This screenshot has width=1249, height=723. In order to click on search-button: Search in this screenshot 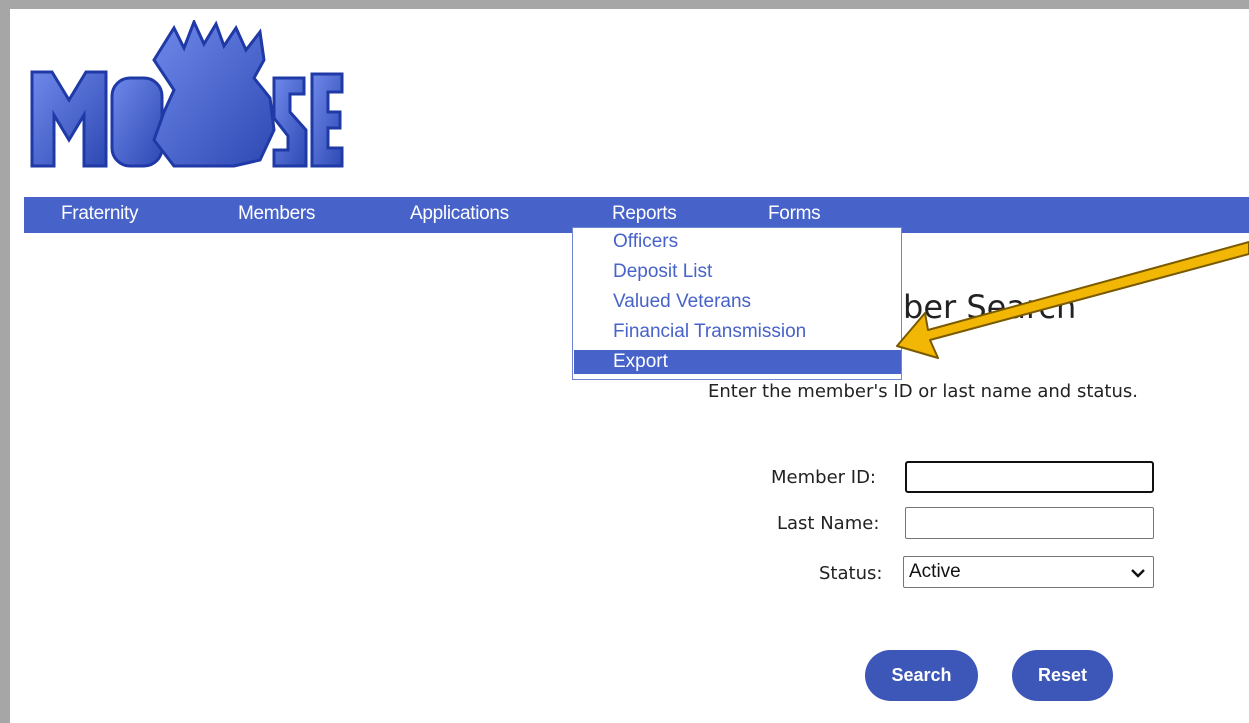, I will do `click(921, 675)`.